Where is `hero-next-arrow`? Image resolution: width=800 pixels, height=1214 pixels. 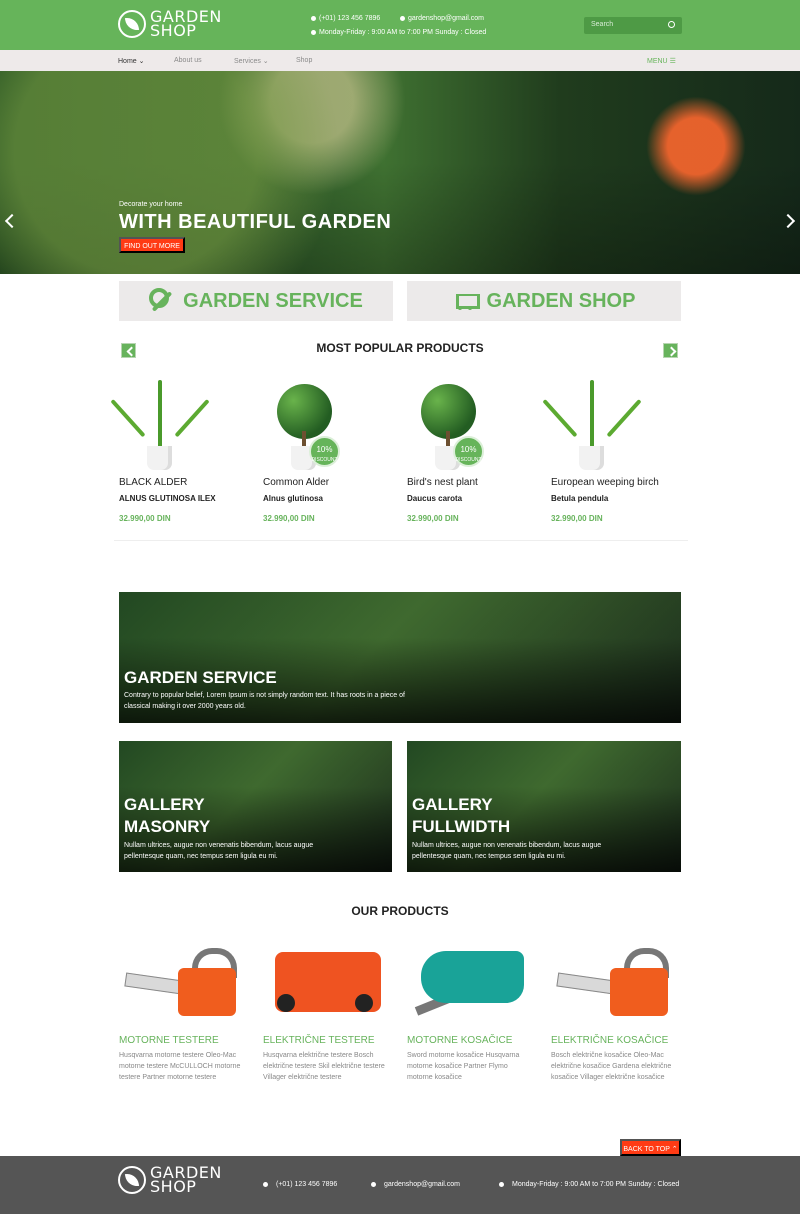 hero-next-arrow is located at coordinates (788, 221).